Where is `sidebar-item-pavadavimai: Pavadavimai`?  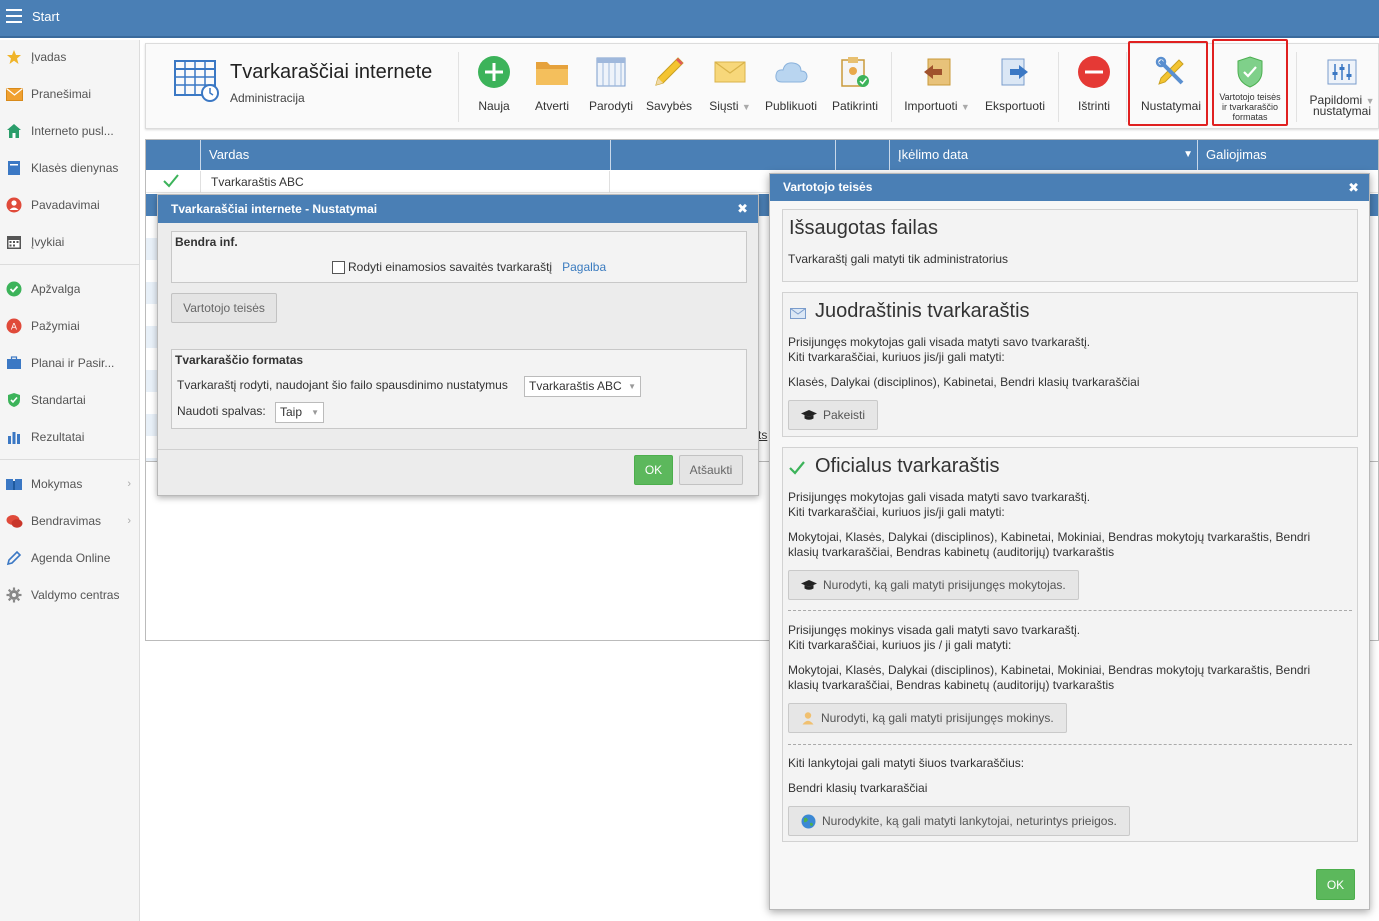 sidebar-item-pavadavimai: Pavadavimai is located at coordinates (69, 205).